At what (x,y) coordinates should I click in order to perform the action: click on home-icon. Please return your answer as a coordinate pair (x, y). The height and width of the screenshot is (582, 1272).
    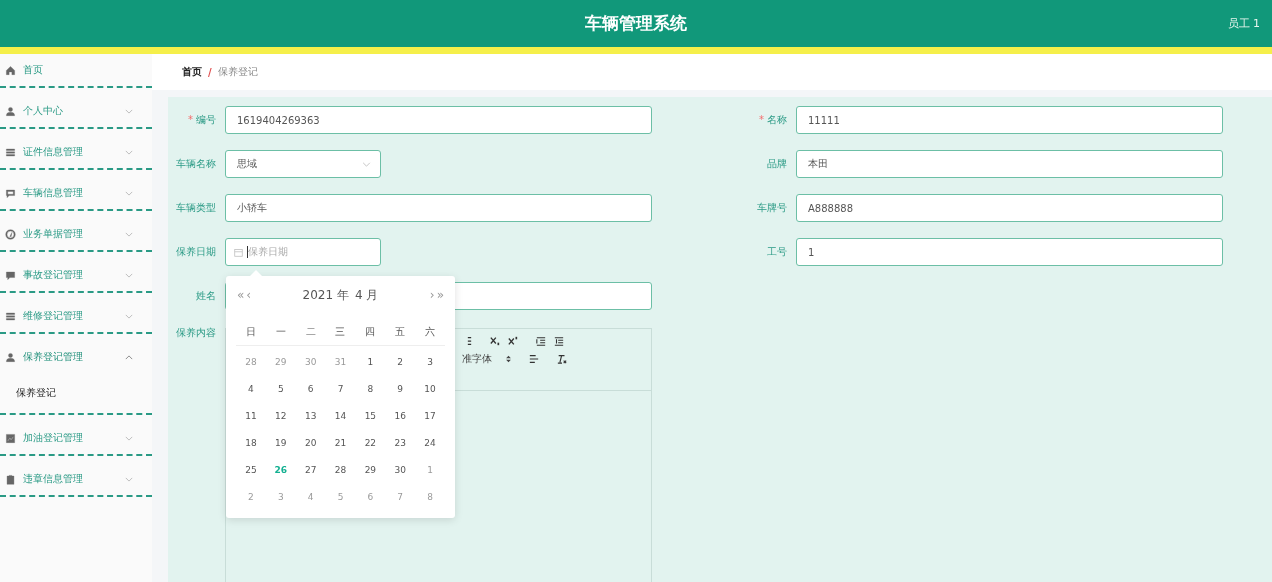
    Looking at the image, I should click on (10, 70).